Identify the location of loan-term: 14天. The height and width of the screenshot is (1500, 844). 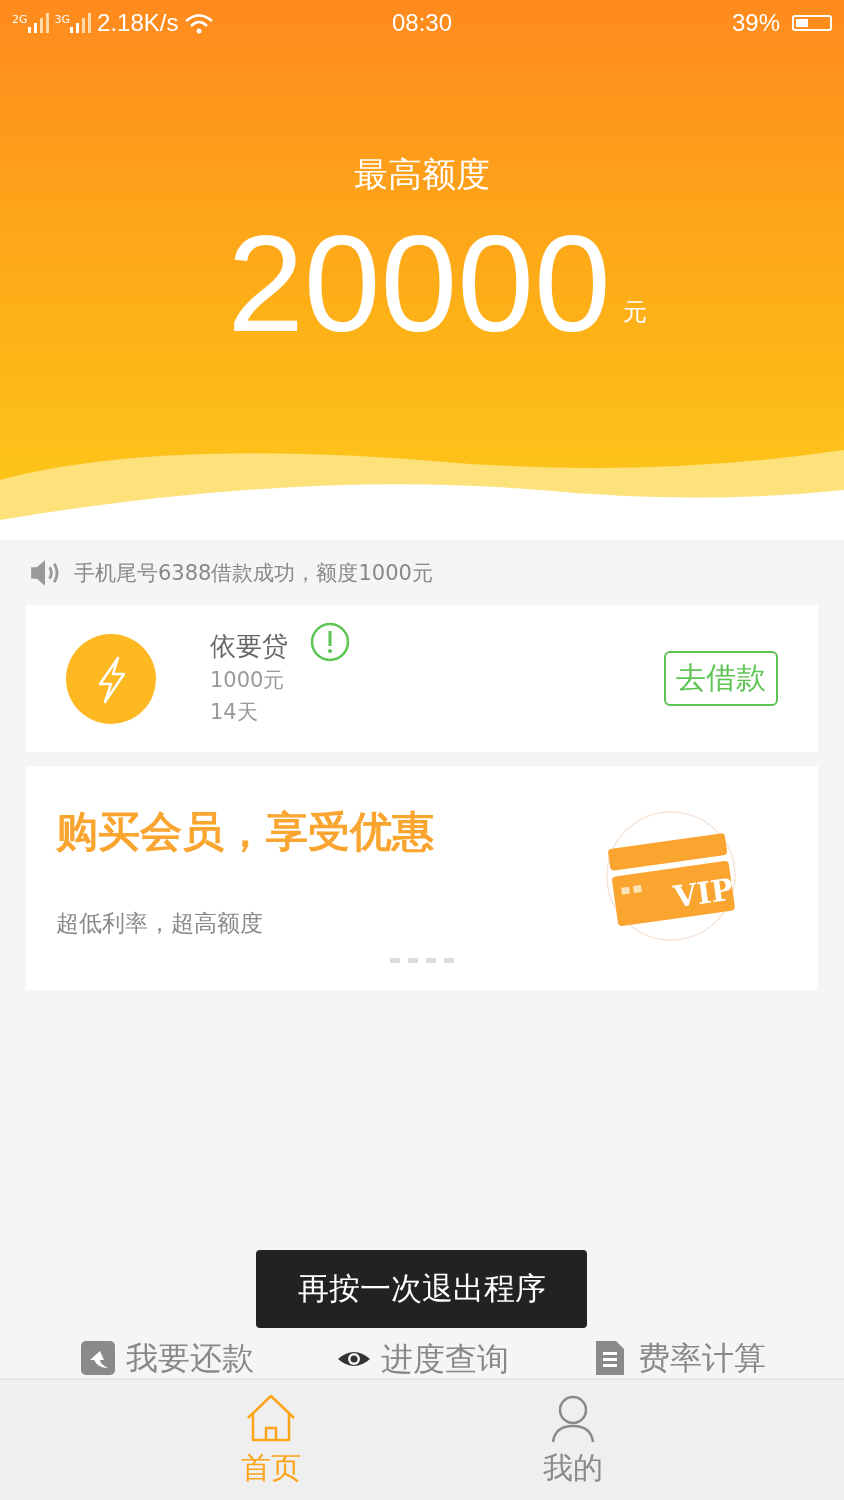
(234, 712).